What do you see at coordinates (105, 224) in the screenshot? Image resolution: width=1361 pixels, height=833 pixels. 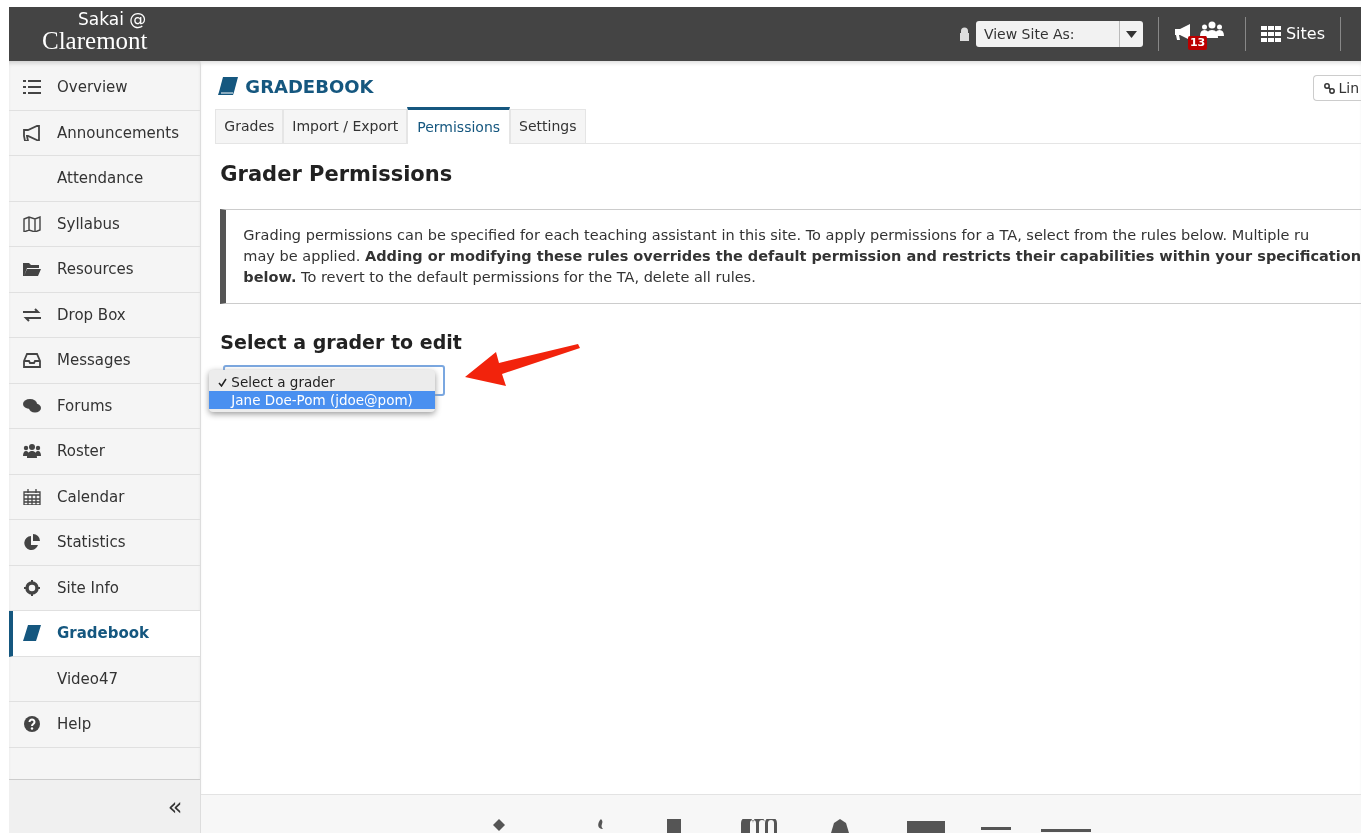 I see `sidebar-item: Syllabus` at bounding box center [105, 224].